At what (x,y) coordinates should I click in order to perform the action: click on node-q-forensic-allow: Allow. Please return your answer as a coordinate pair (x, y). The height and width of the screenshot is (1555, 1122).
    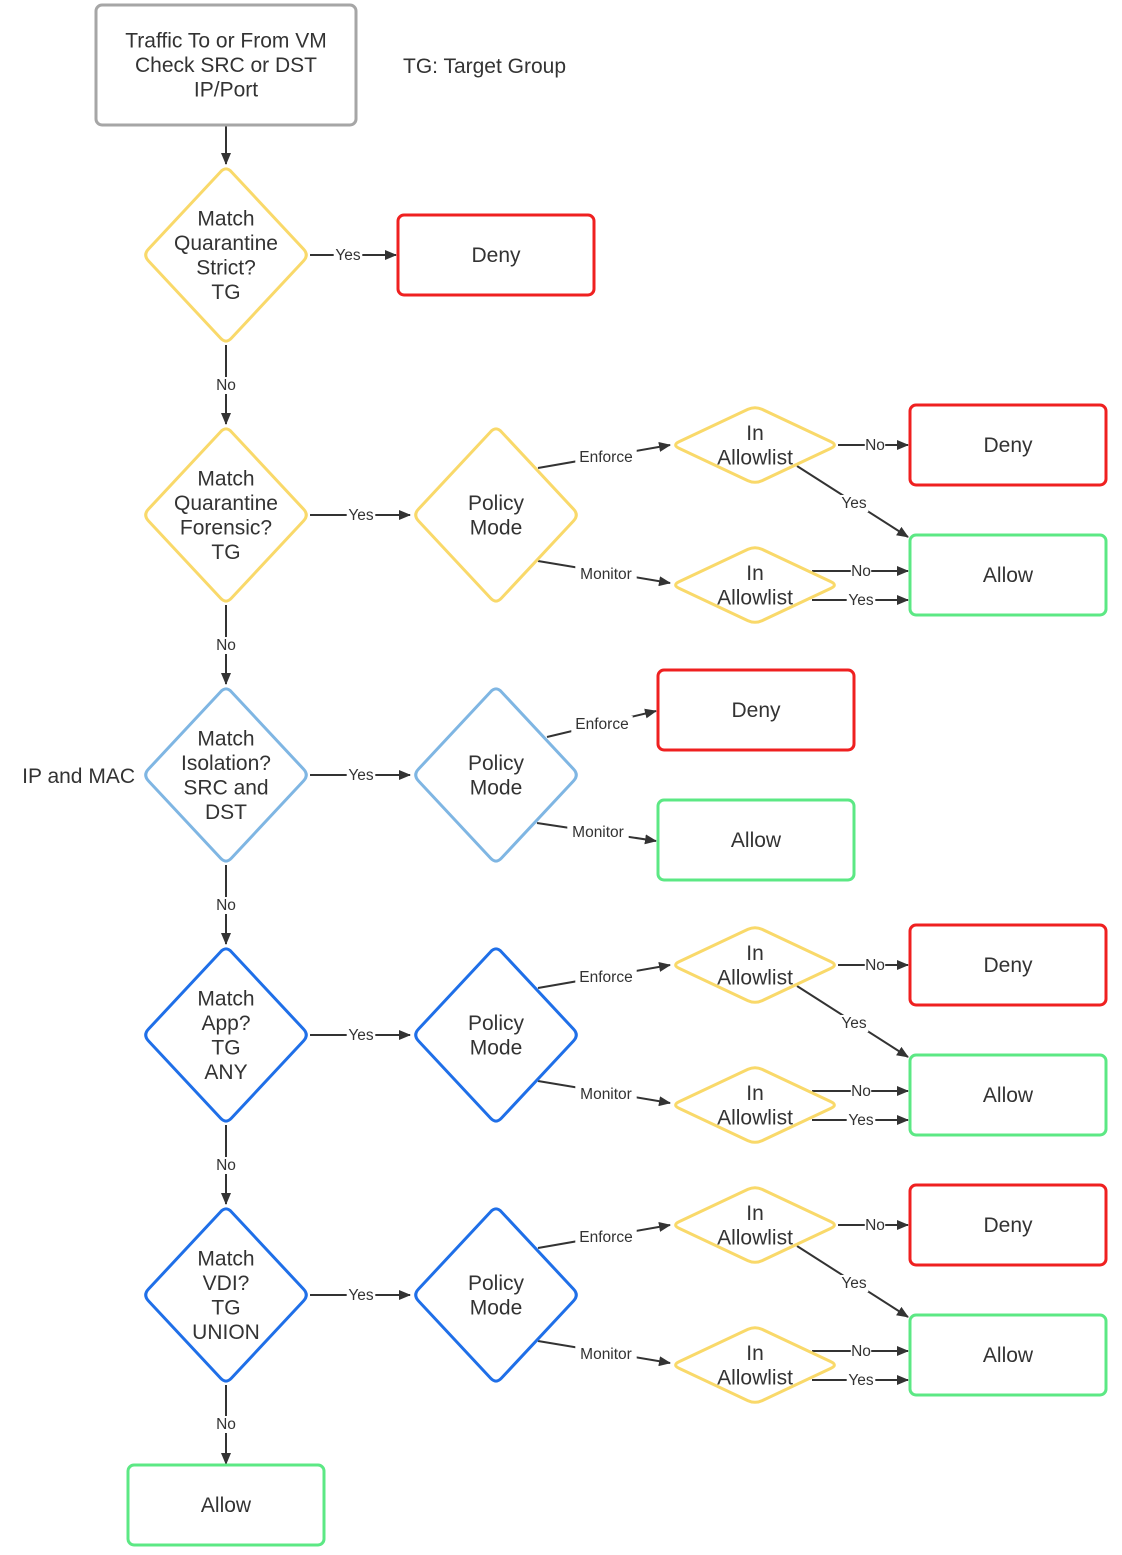
    Looking at the image, I should click on (1008, 575).